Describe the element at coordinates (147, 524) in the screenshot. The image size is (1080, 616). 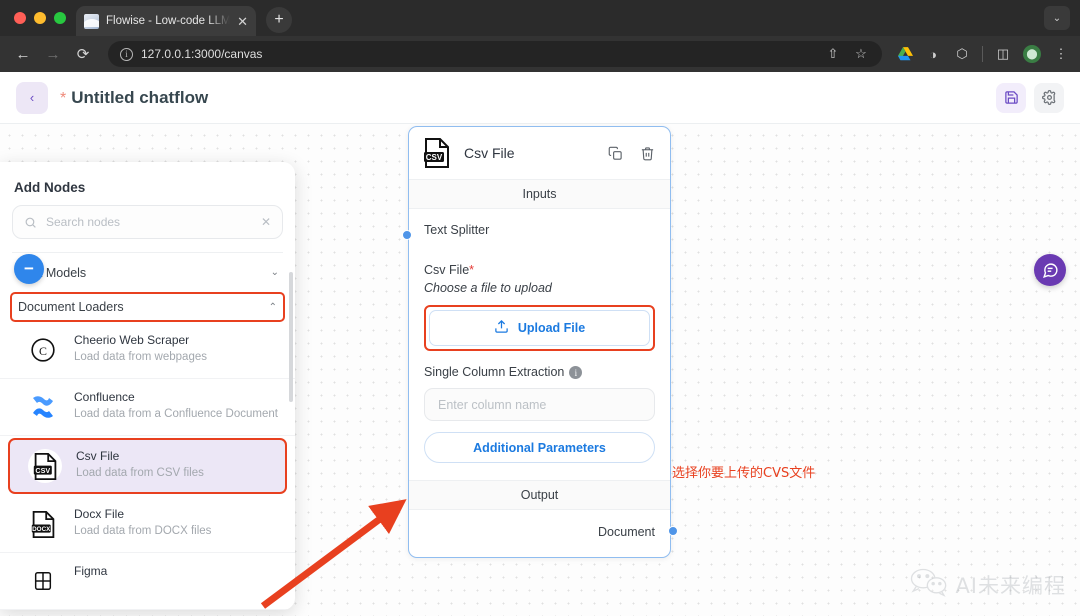
I see `list-item: DOCX Docx File Load data from DOCX files` at that location.